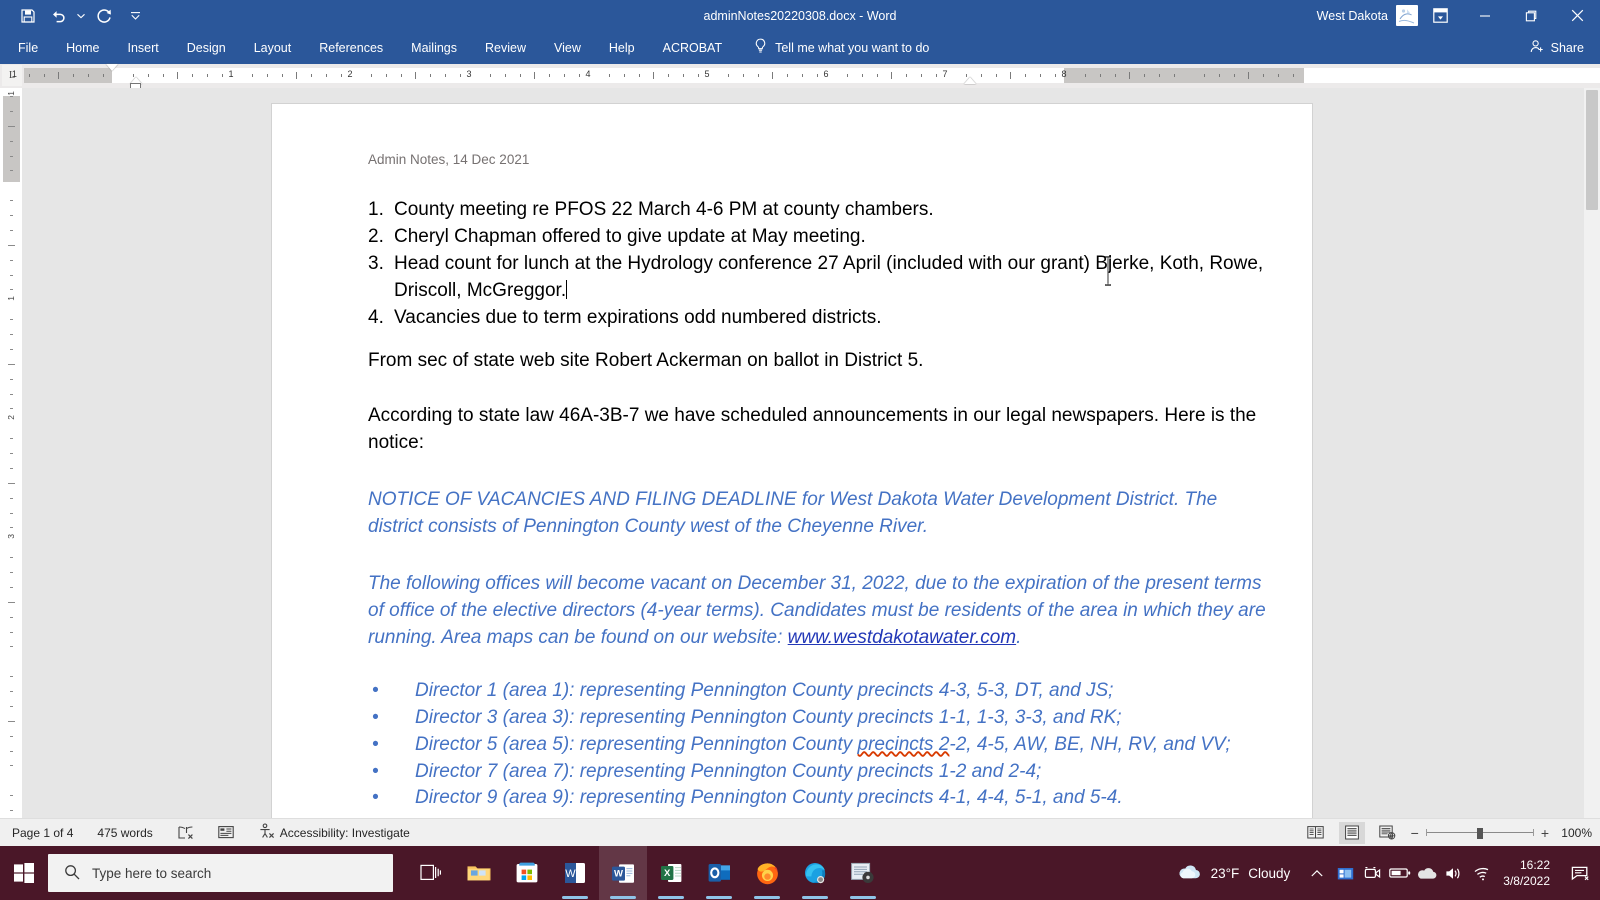 The height and width of the screenshot is (900, 1600). Describe the element at coordinates (1531, 15) in the screenshot. I see `restore-button` at that location.